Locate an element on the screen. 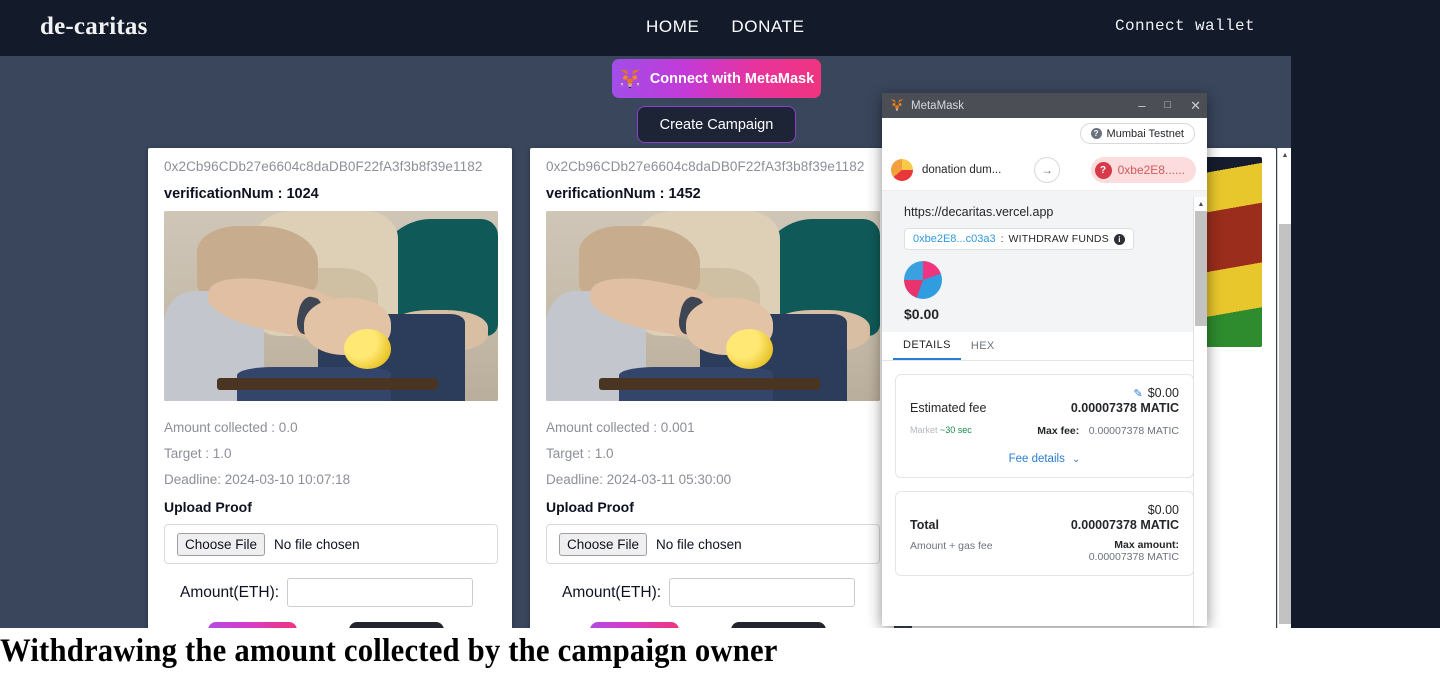 This screenshot has height=674, width=1440. max-fee-group: Max fee: 0.00007378 MATIC is located at coordinates (1108, 430).